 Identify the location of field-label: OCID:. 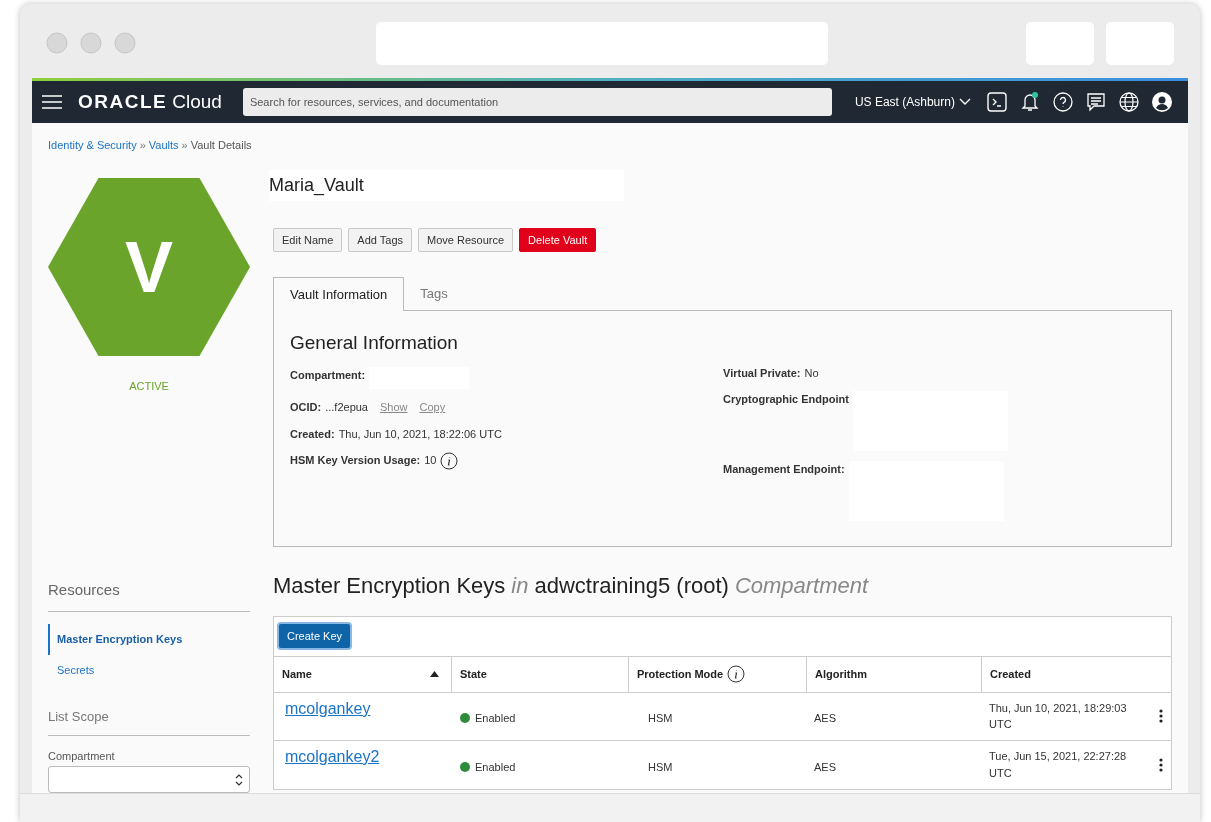
(306, 408).